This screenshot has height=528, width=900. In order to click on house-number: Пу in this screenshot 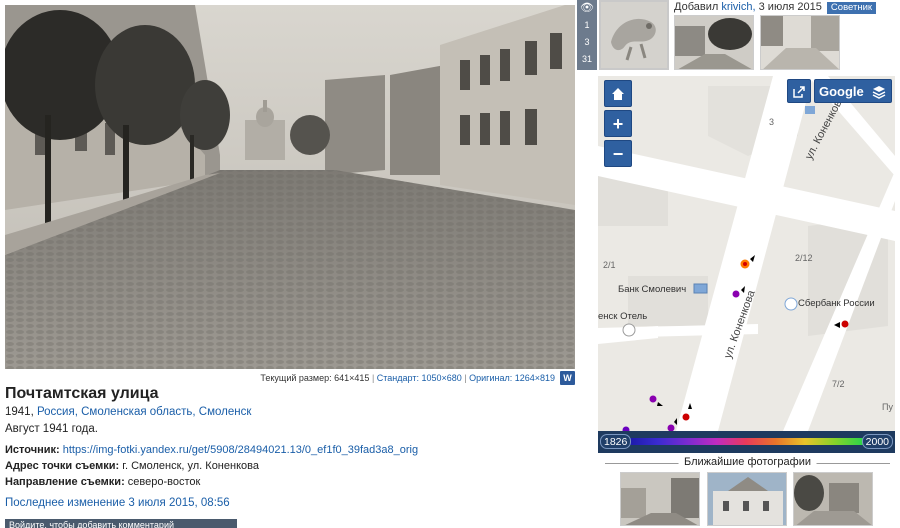, I will do `click(887, 407)`.